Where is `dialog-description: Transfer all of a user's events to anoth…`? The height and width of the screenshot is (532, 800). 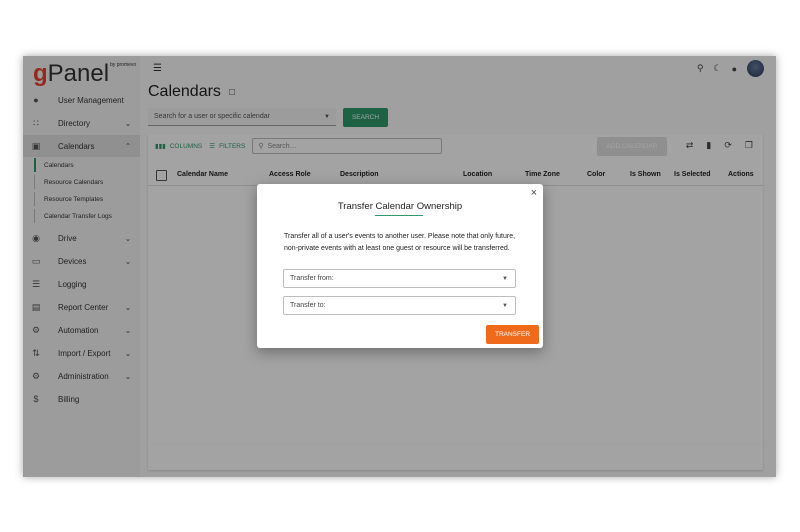 dialog-description: Transfer all of a user's events to anoth… is located at coordinates (400, 242).